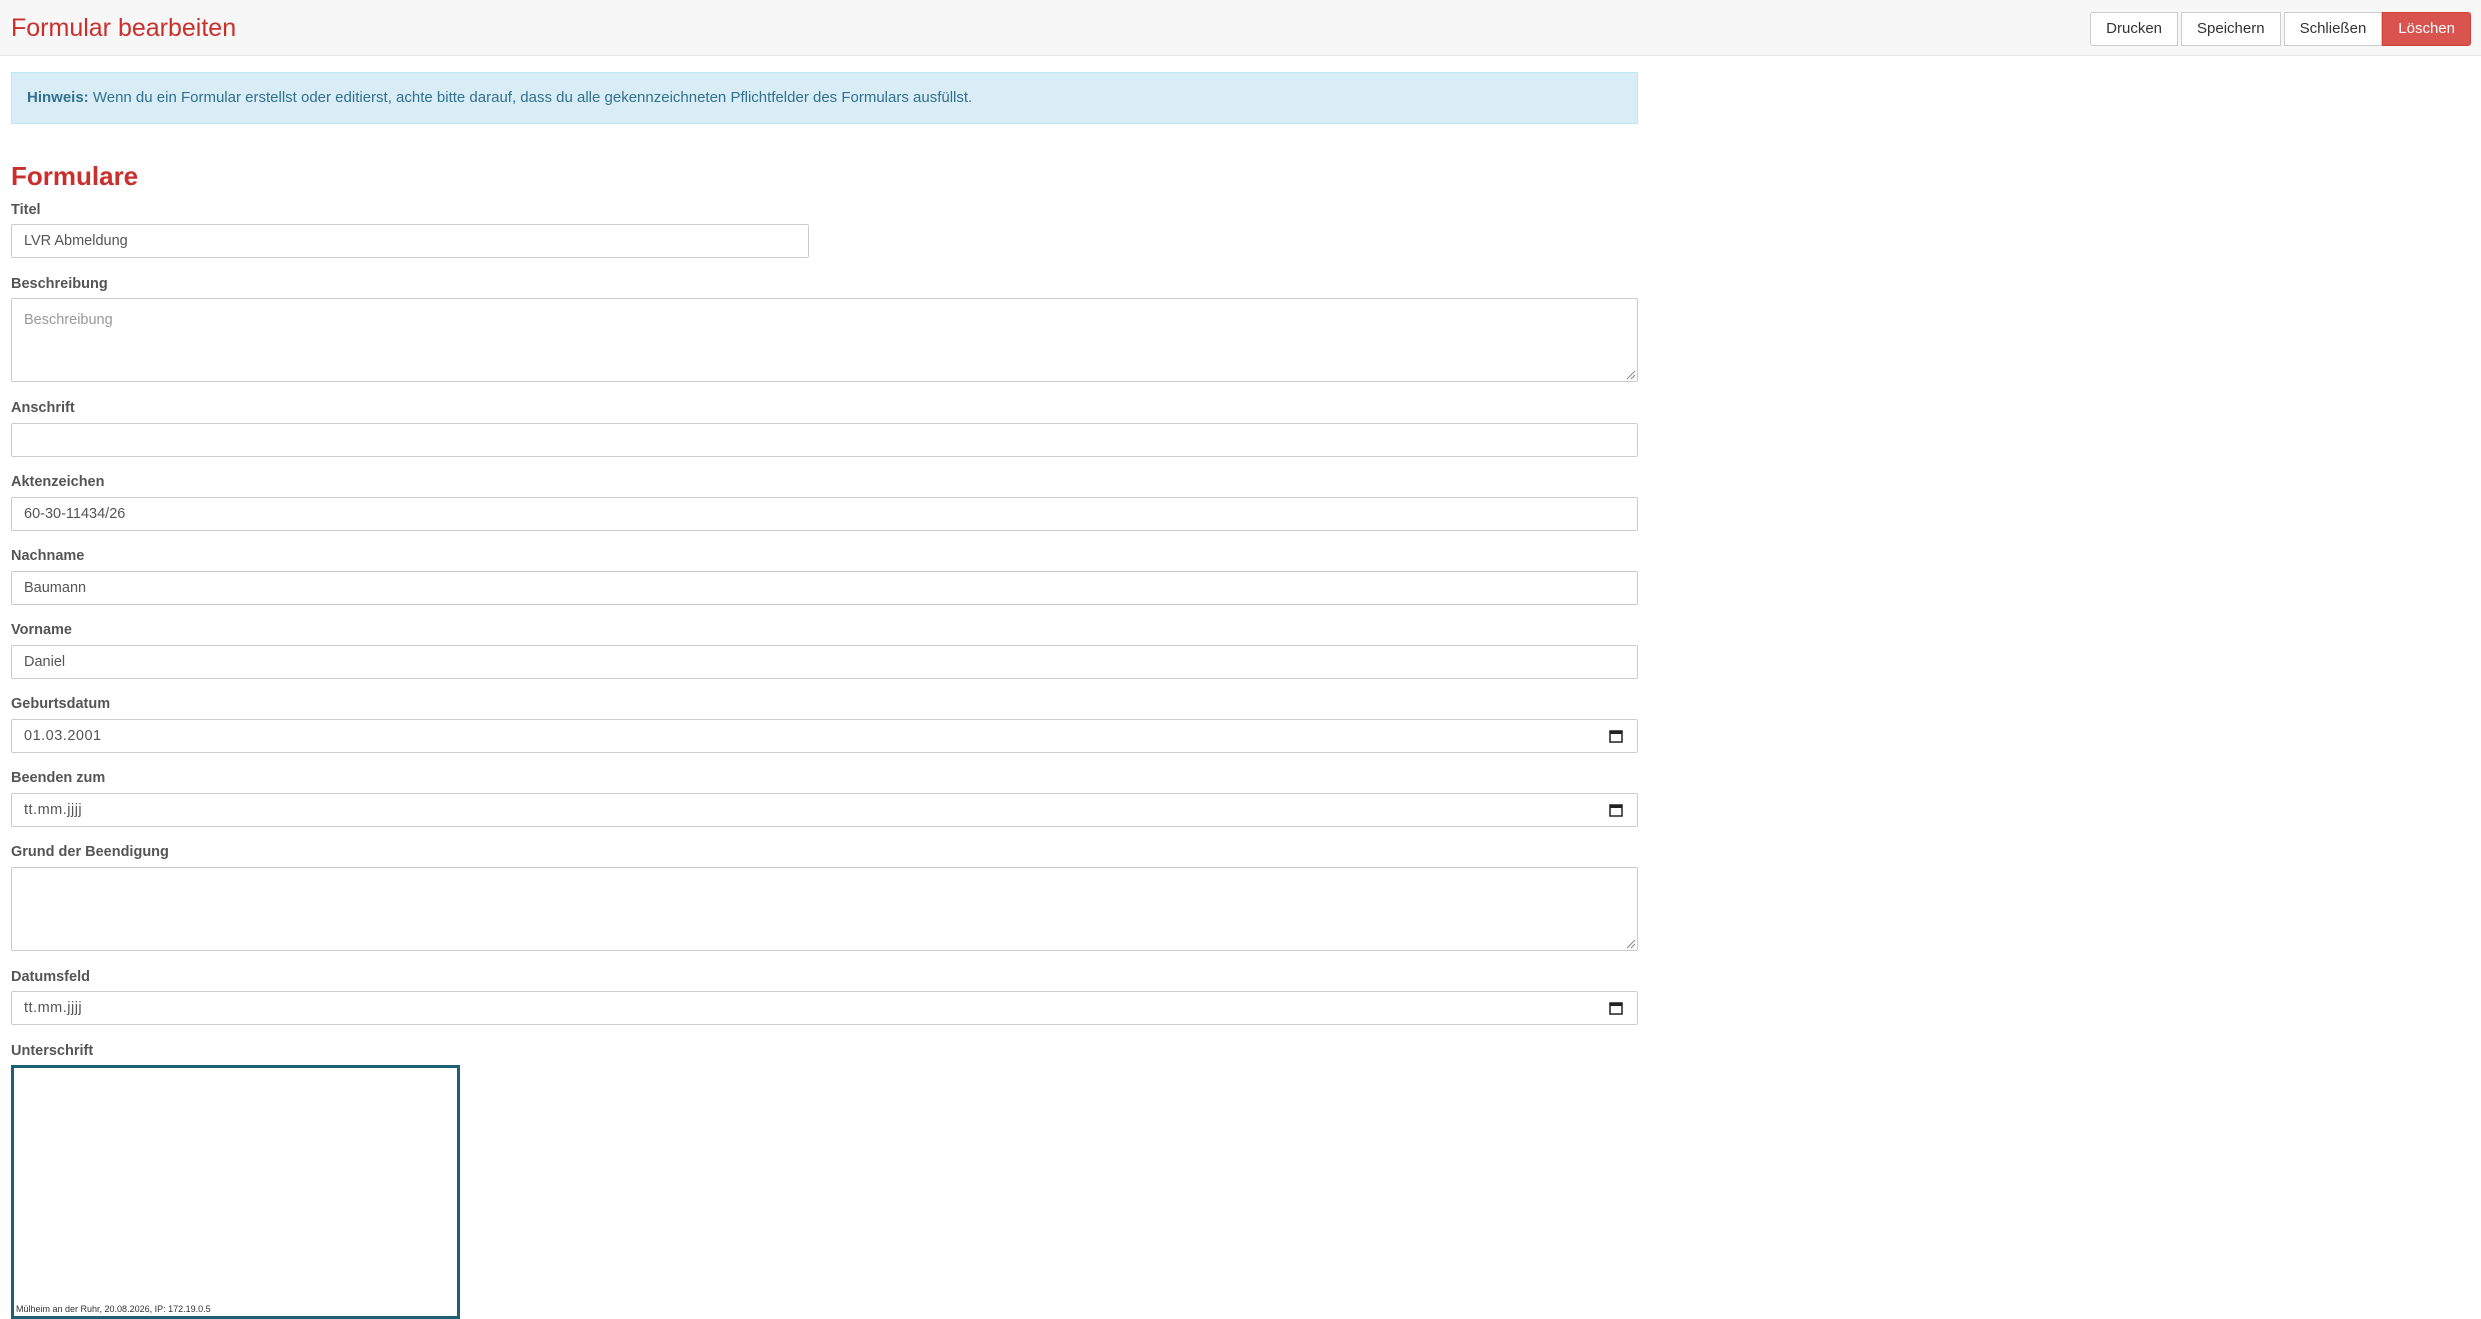 This screenshot has height=1319, width=2481. Describe the element at coordinates (824, 662) in the screenshot. I see `first-name-input: Daniel` at that location.